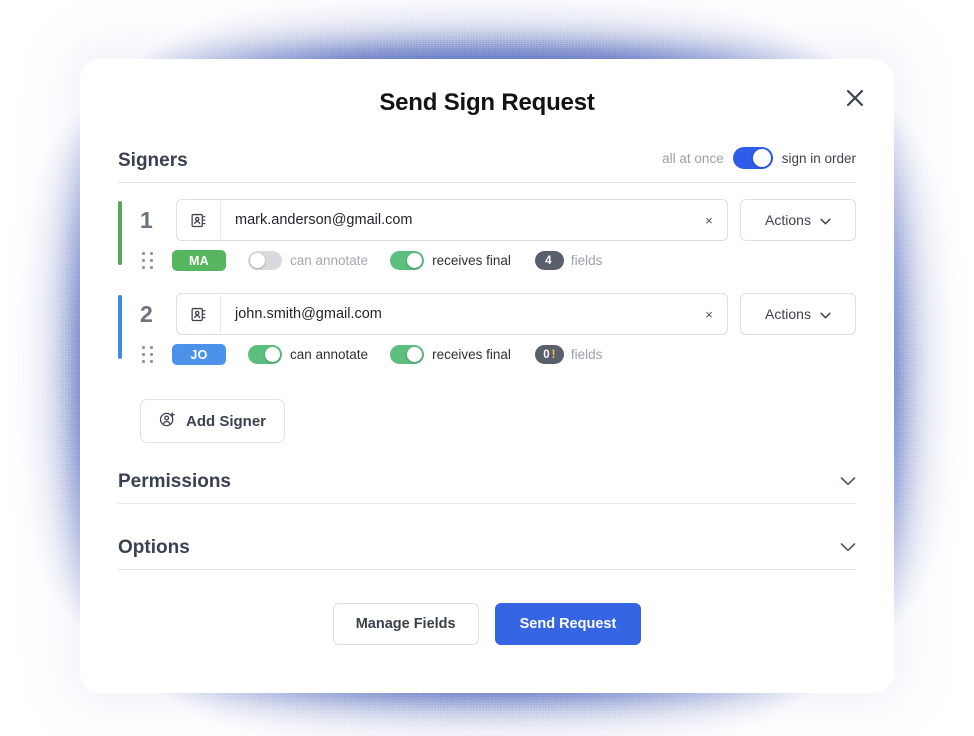 Image resolution: width=974 pixels, height=736 pixels. I want to click on dialog-header: Send Sign Request, so click(487, 103).